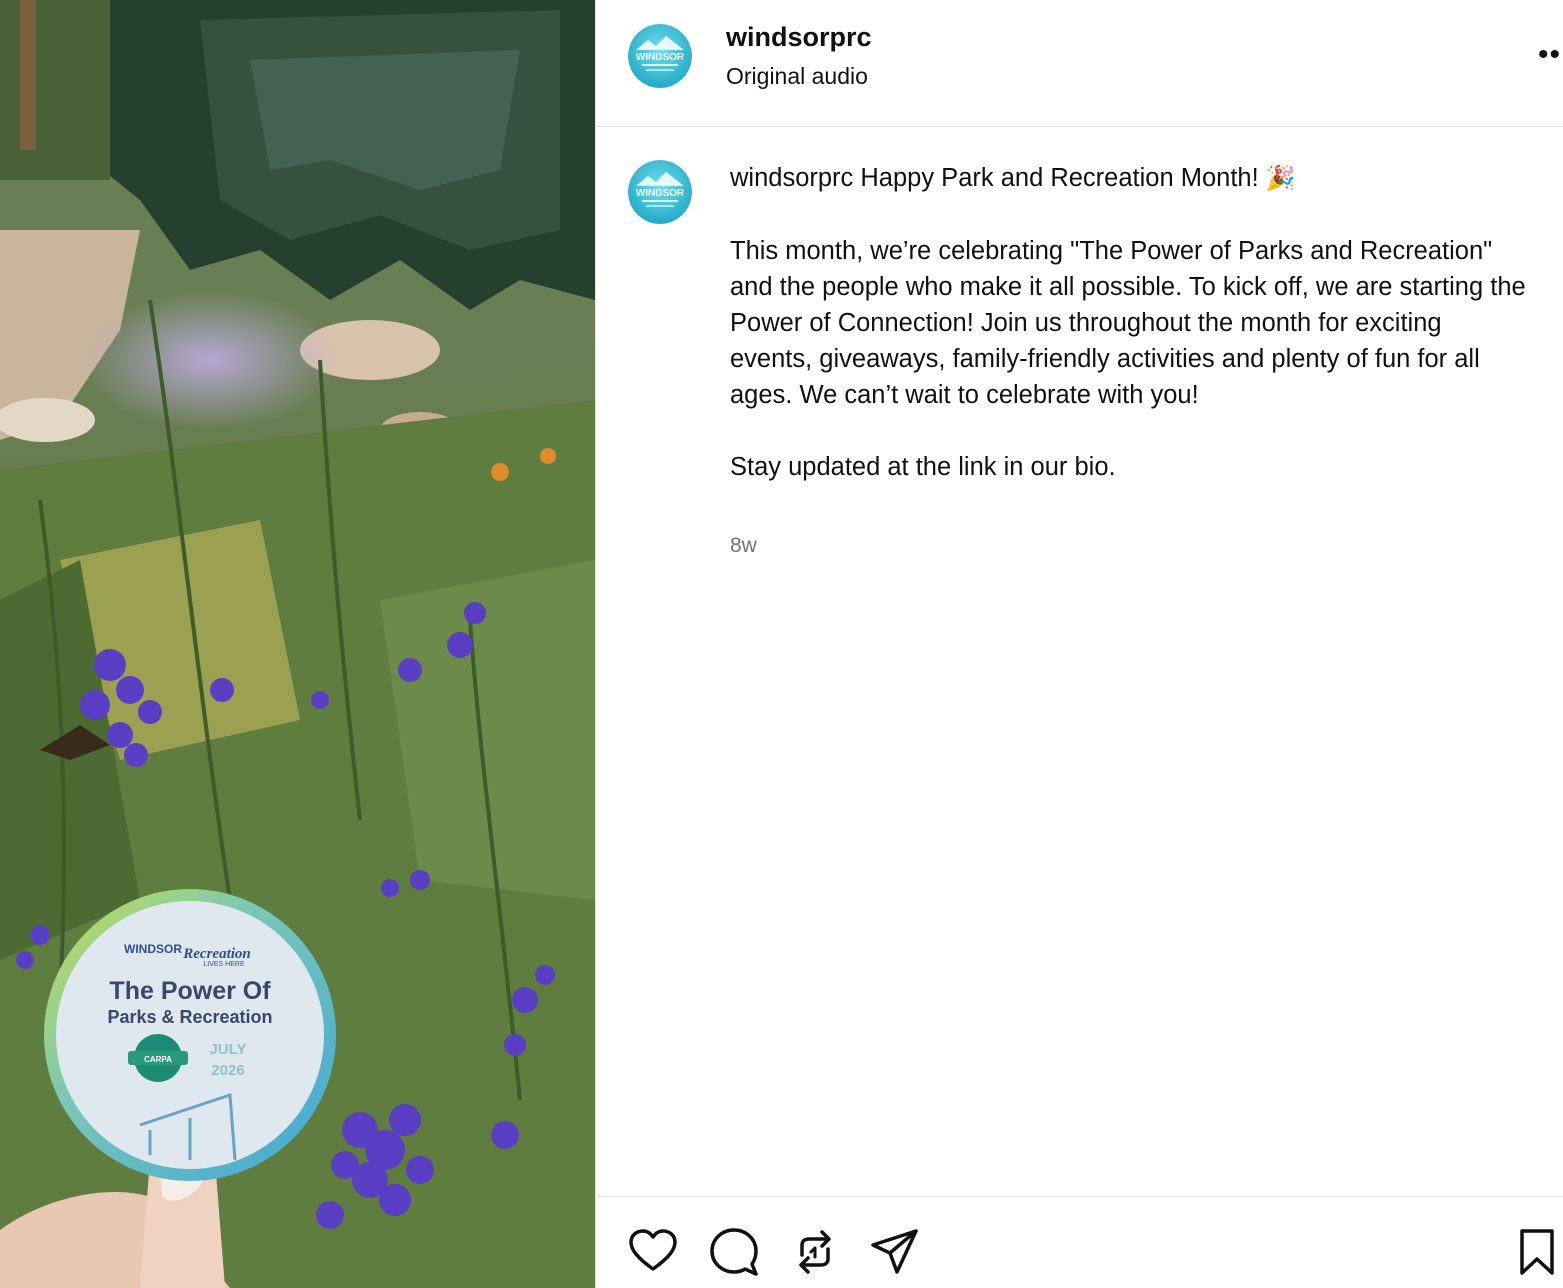 Image resolution: width=1563 pixels, height=1288 pixels. What do you see at coordinates (791, 178) in the screenshot?
I see `caption-username-link: windsorprc` at bounding box center [791, 178].